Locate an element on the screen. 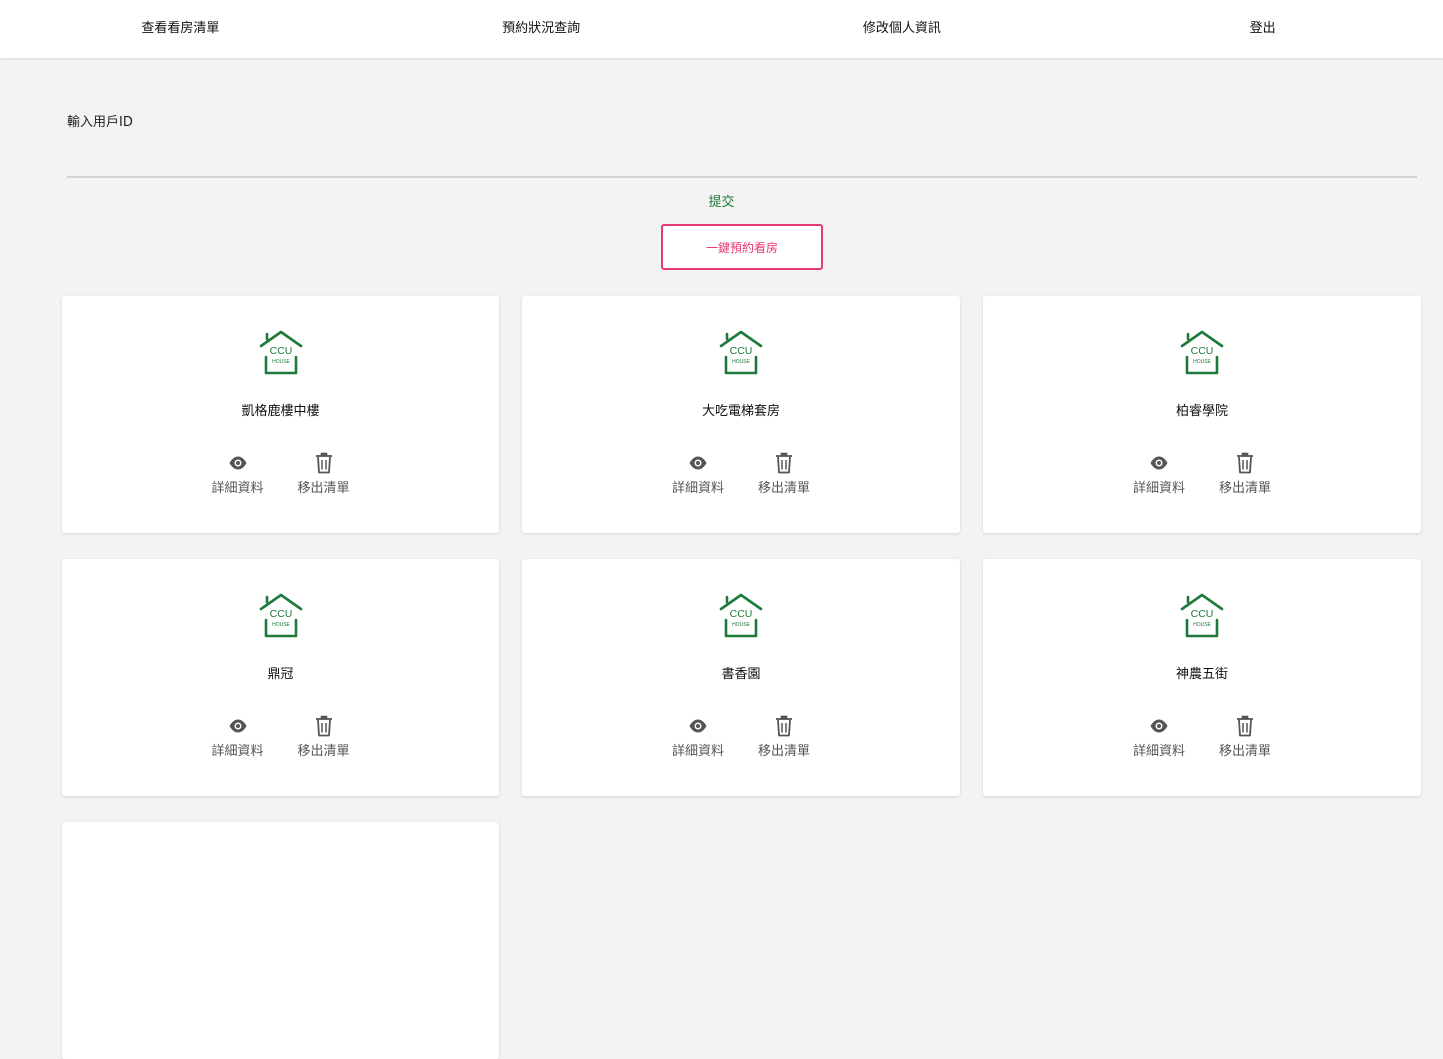 The image size is (1443, 1059). one-click-booking-button: 一鍵預約看房 is located at coordinates (742, 247).